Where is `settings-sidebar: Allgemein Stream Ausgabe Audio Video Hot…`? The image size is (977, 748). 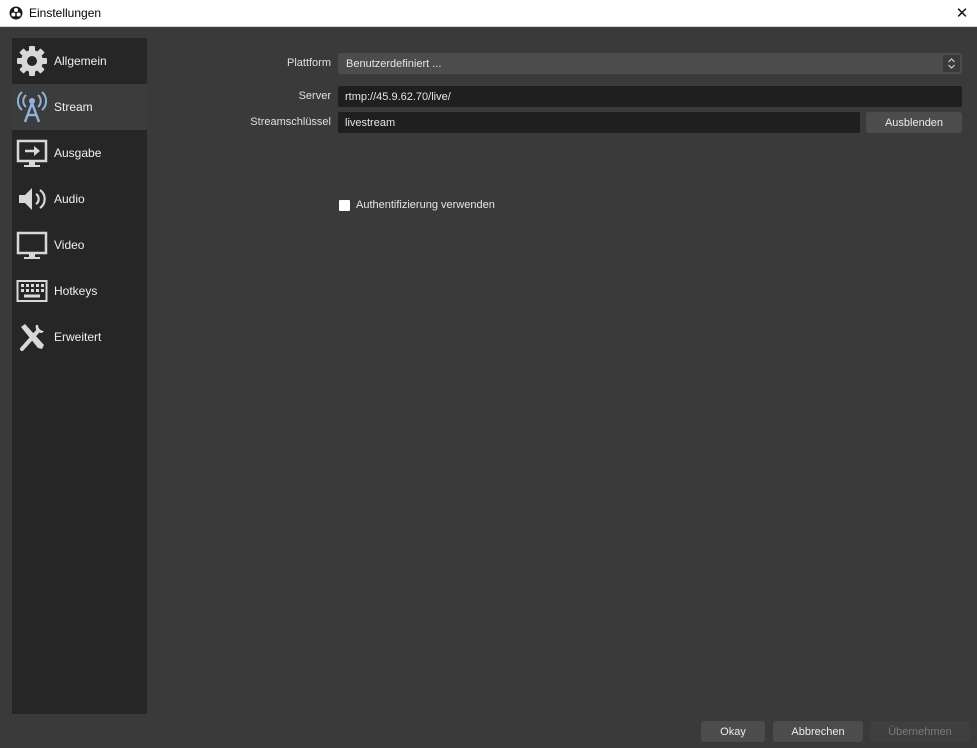 settings-sidebar: Allgemein Stream Ausgabe Audio Video Hot… is located at coordinates (79, 376).